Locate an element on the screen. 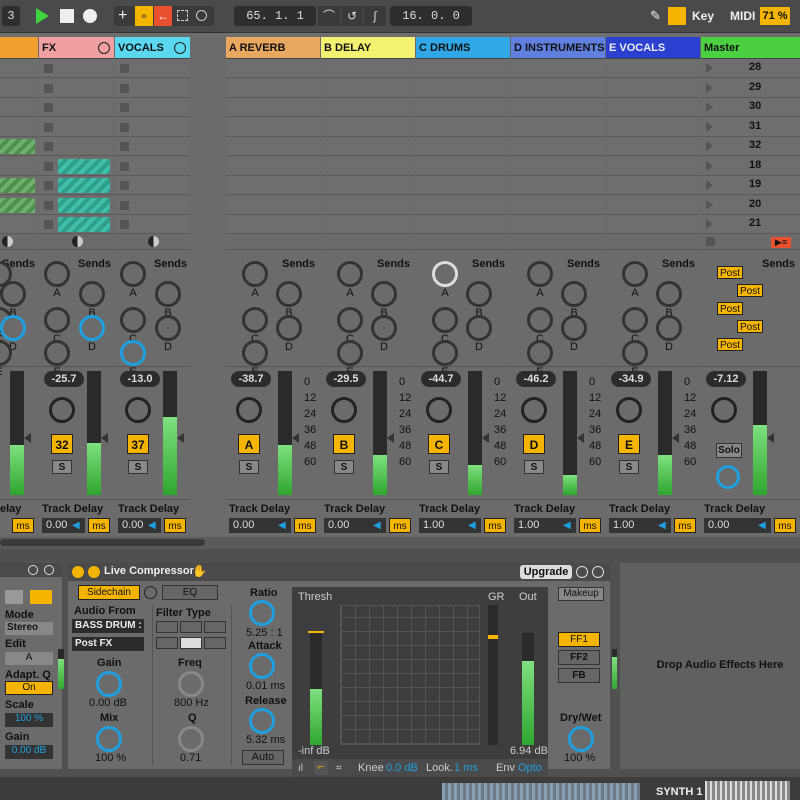 The width and height of the screenshot is (800, 800). device-menu-icon is located at coordinates (598, 572).